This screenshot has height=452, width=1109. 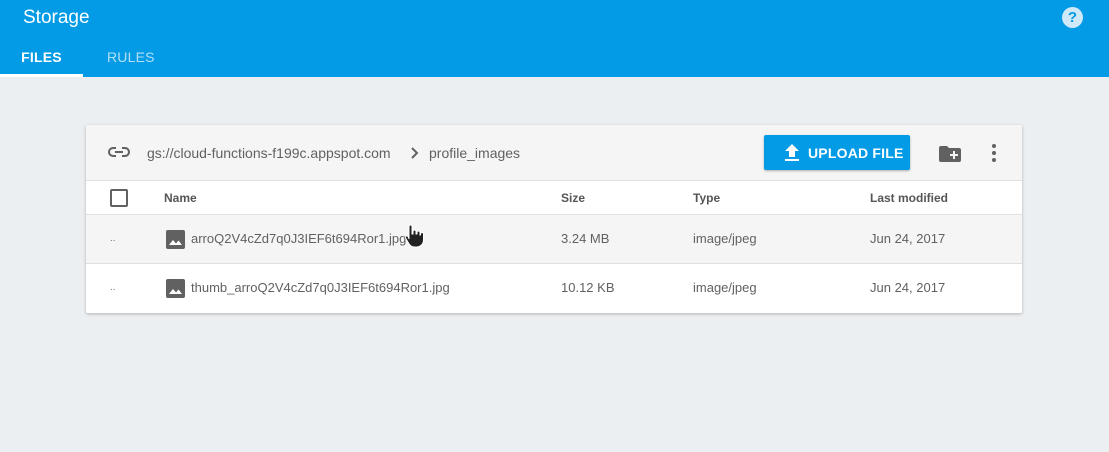 What do you see at coordinates (119, 198) in the screenshot?
I see `select-all-checkbox` at bounding box center [119, 198].